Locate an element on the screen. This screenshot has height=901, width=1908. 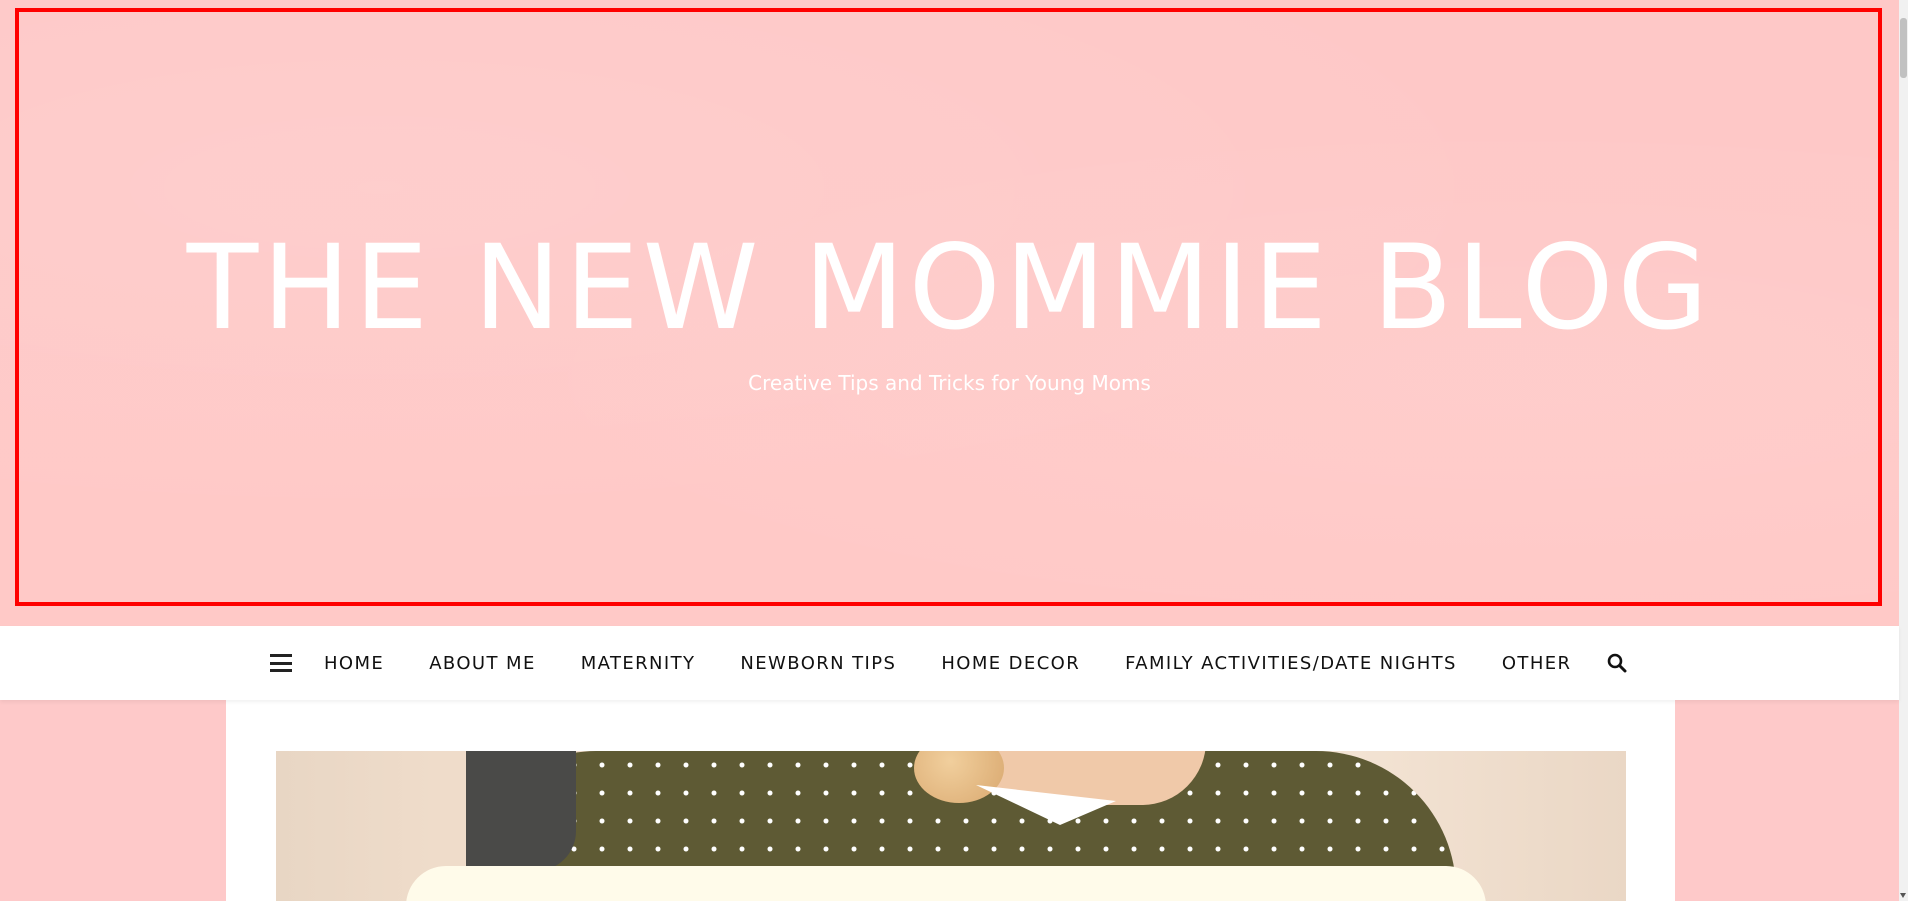
search-icon is located at coordinates (1617, 663).